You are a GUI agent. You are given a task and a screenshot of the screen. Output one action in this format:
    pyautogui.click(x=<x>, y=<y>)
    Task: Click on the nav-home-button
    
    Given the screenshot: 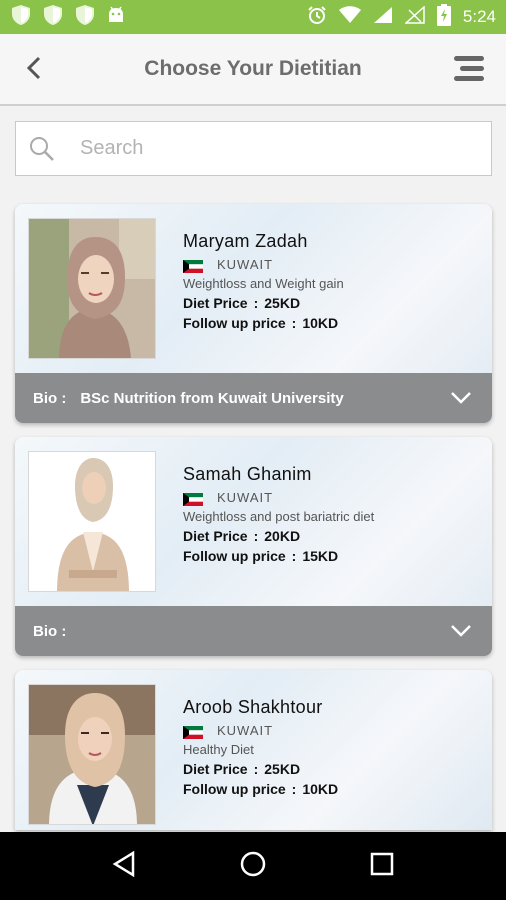 What is the action you would take?
    pyautogui.click(x=253, y=866)
    